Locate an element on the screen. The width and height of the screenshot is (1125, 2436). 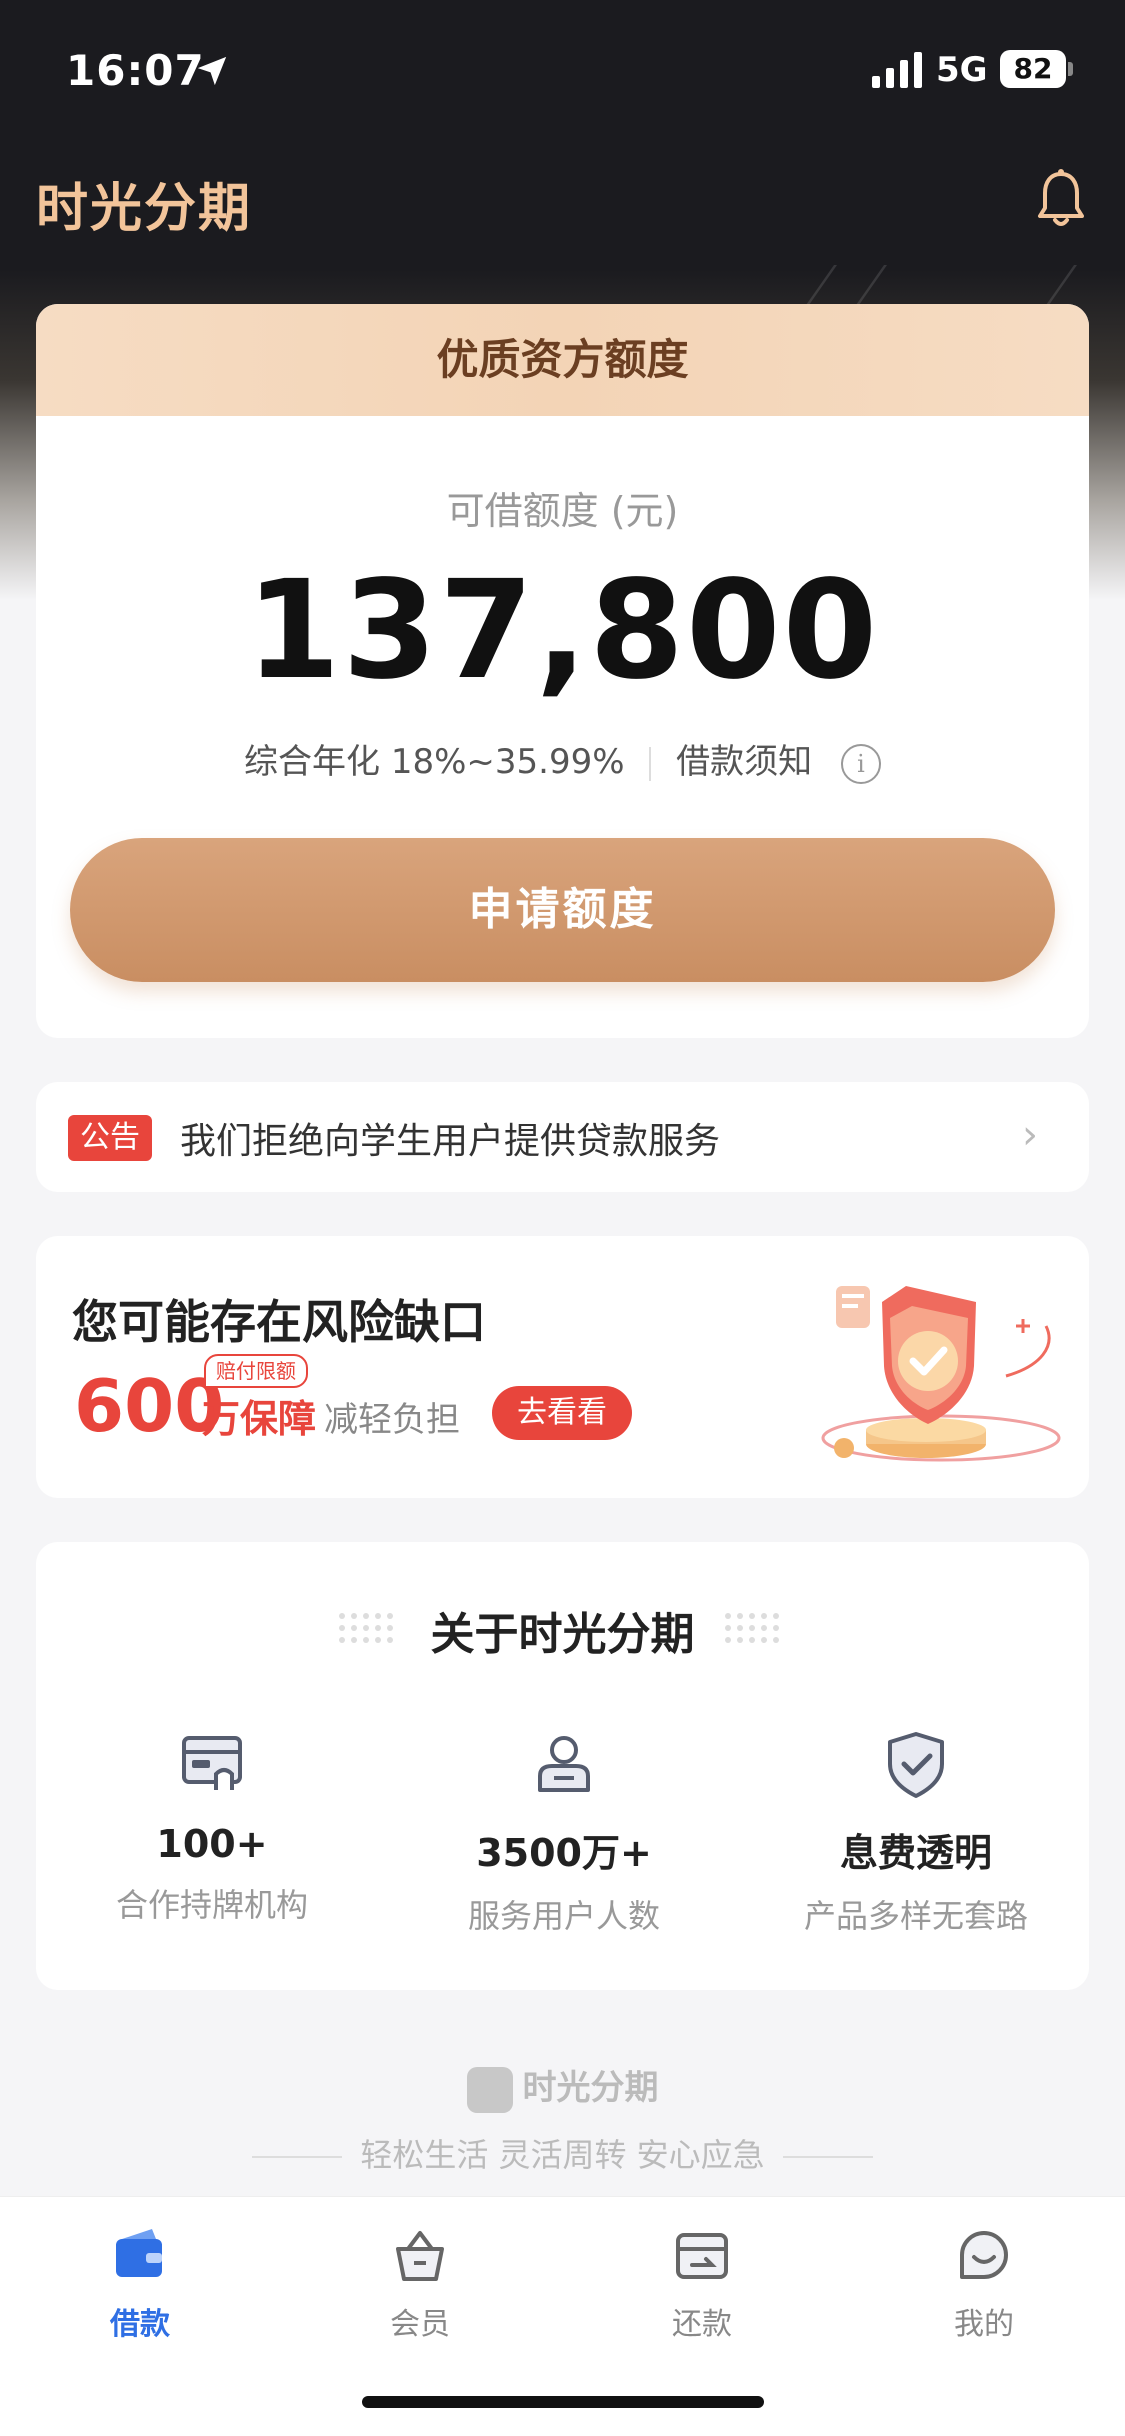
notice-bar: 公告 我们拒绝向学生用户提供贷款服务 › is located at coordinates (562, 1137).